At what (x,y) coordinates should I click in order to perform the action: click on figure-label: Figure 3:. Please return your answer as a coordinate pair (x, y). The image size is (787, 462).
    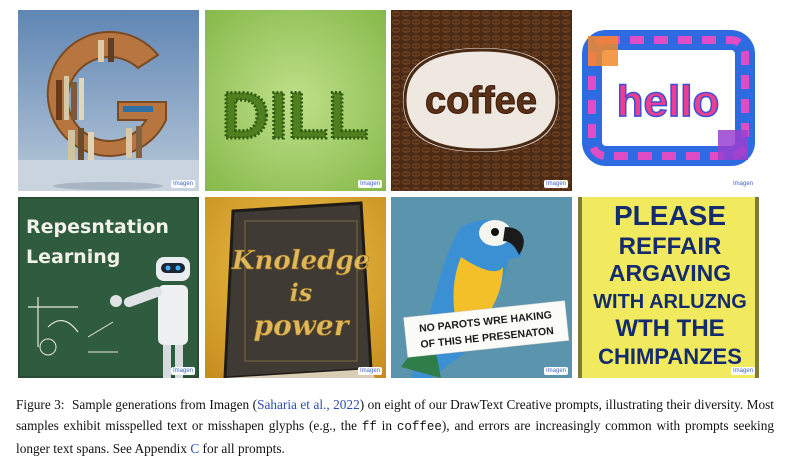
    Looking at the image, I should click on (40, 404).